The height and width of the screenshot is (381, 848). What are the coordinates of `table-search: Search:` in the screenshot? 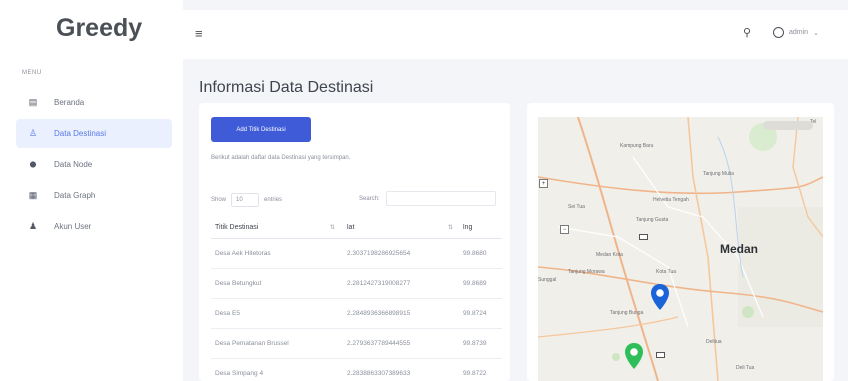 It's located at (427, 198).